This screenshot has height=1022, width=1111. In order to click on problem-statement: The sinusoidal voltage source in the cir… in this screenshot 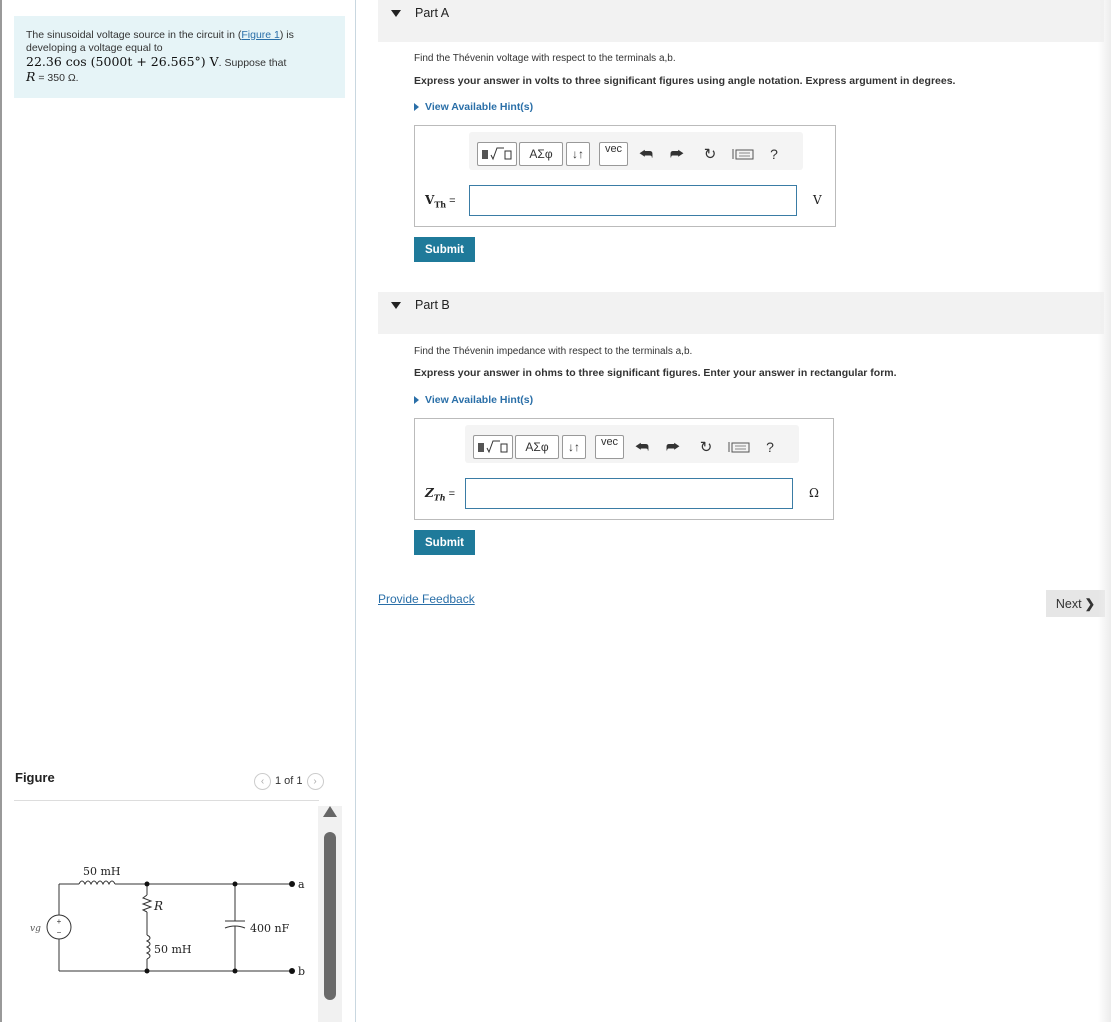, I will do `click(179, 57)`.